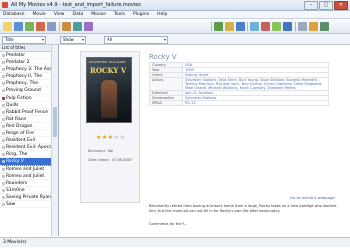  I want to click on minimize-button: –, so click(311, 5).